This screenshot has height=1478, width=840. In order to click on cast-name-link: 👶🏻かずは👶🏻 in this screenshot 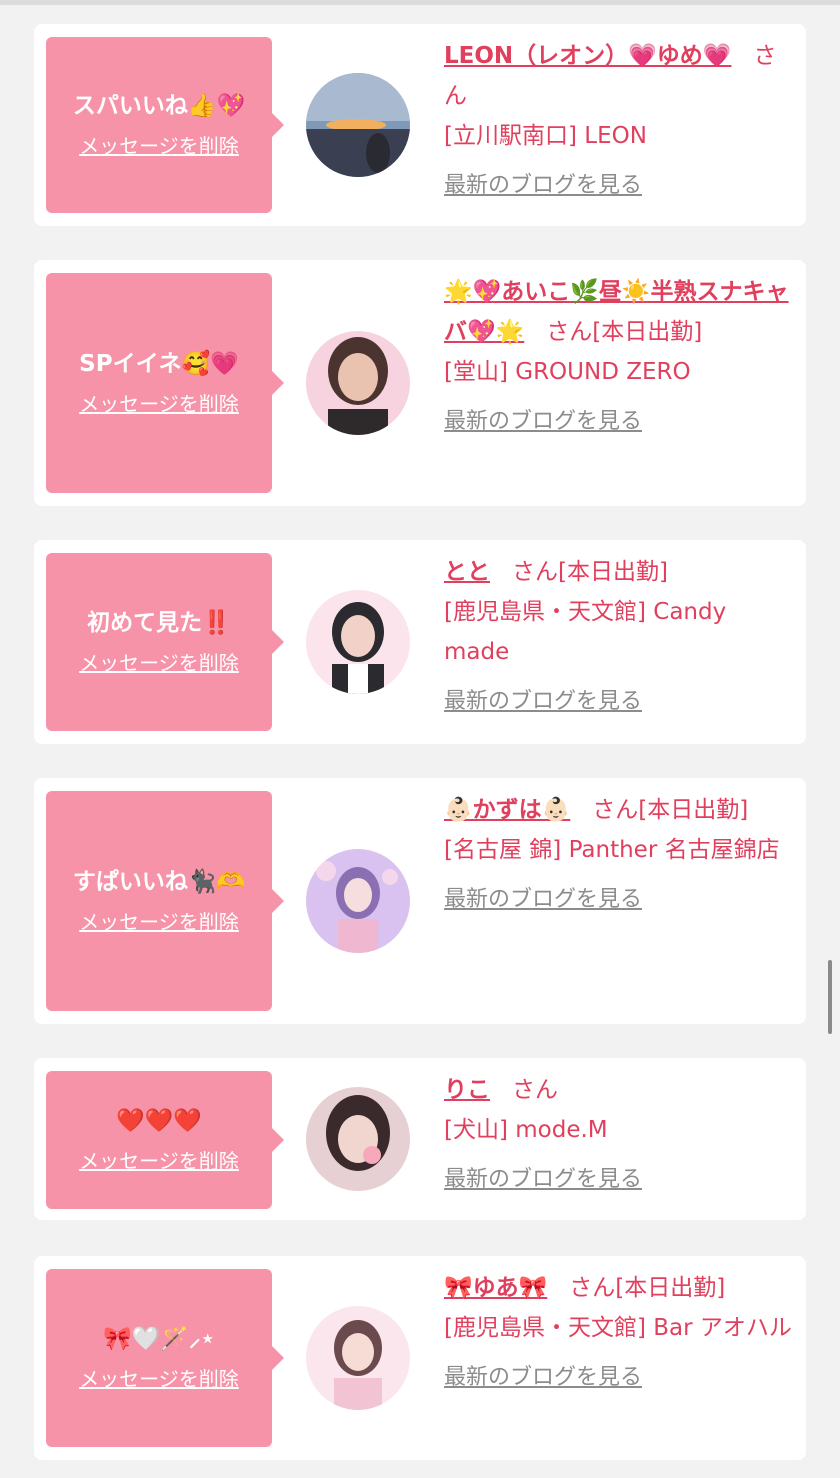, I will do `click(507, 810)`.